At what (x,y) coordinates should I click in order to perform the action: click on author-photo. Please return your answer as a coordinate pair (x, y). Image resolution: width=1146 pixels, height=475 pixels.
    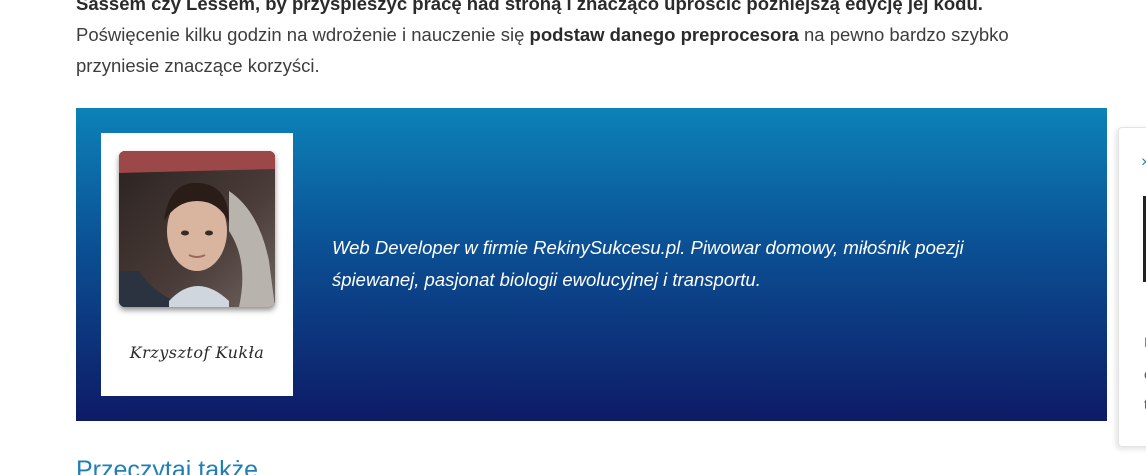
    Looking at the image, I should click on (197, 229).